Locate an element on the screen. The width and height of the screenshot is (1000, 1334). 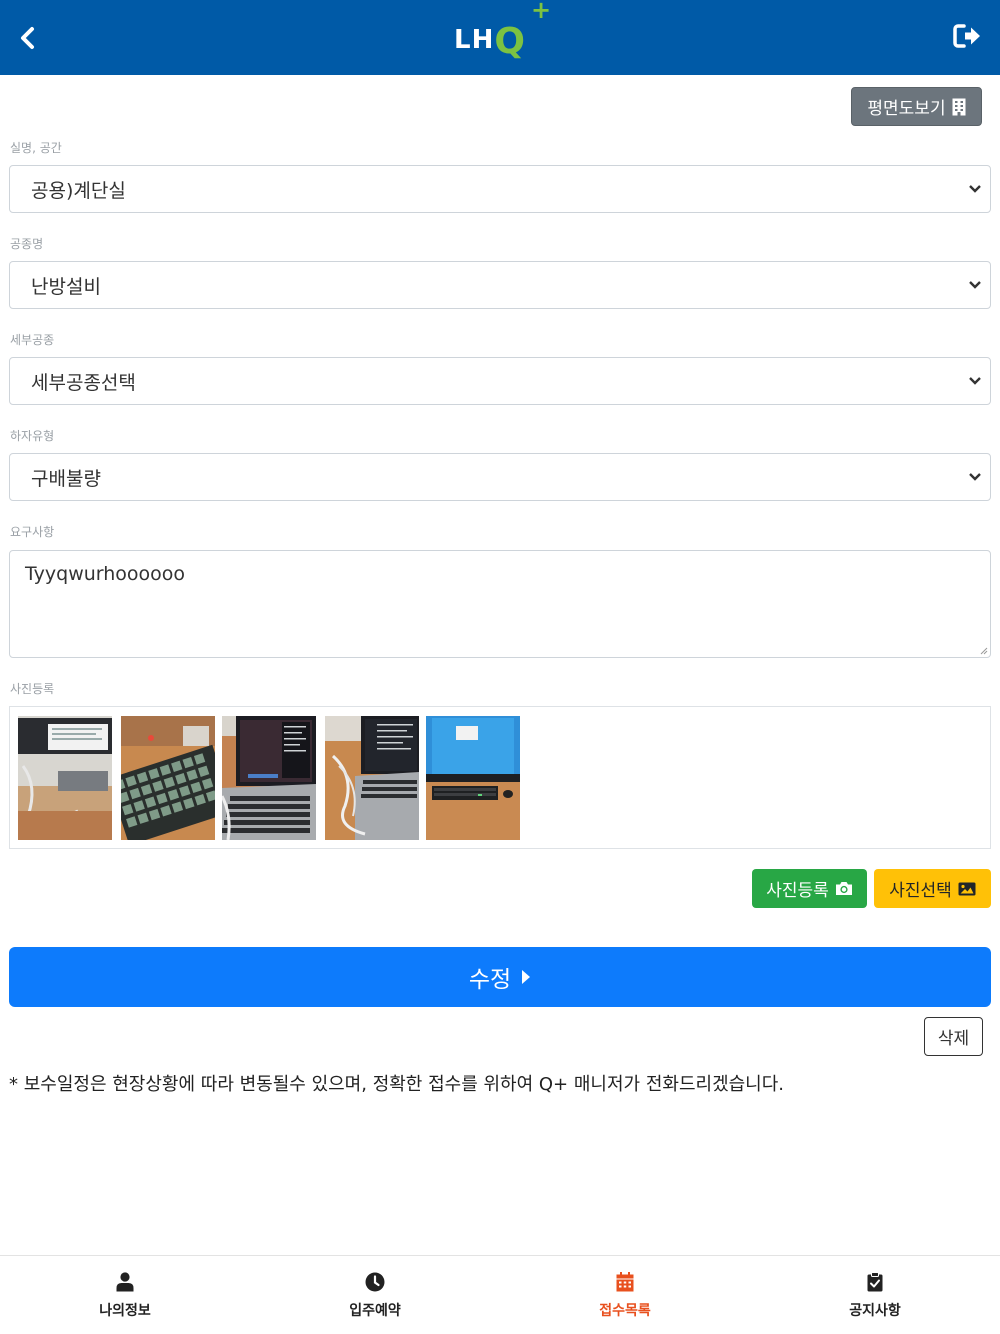
room-label: 실명, 공간 is located at coordinates (36, 148).